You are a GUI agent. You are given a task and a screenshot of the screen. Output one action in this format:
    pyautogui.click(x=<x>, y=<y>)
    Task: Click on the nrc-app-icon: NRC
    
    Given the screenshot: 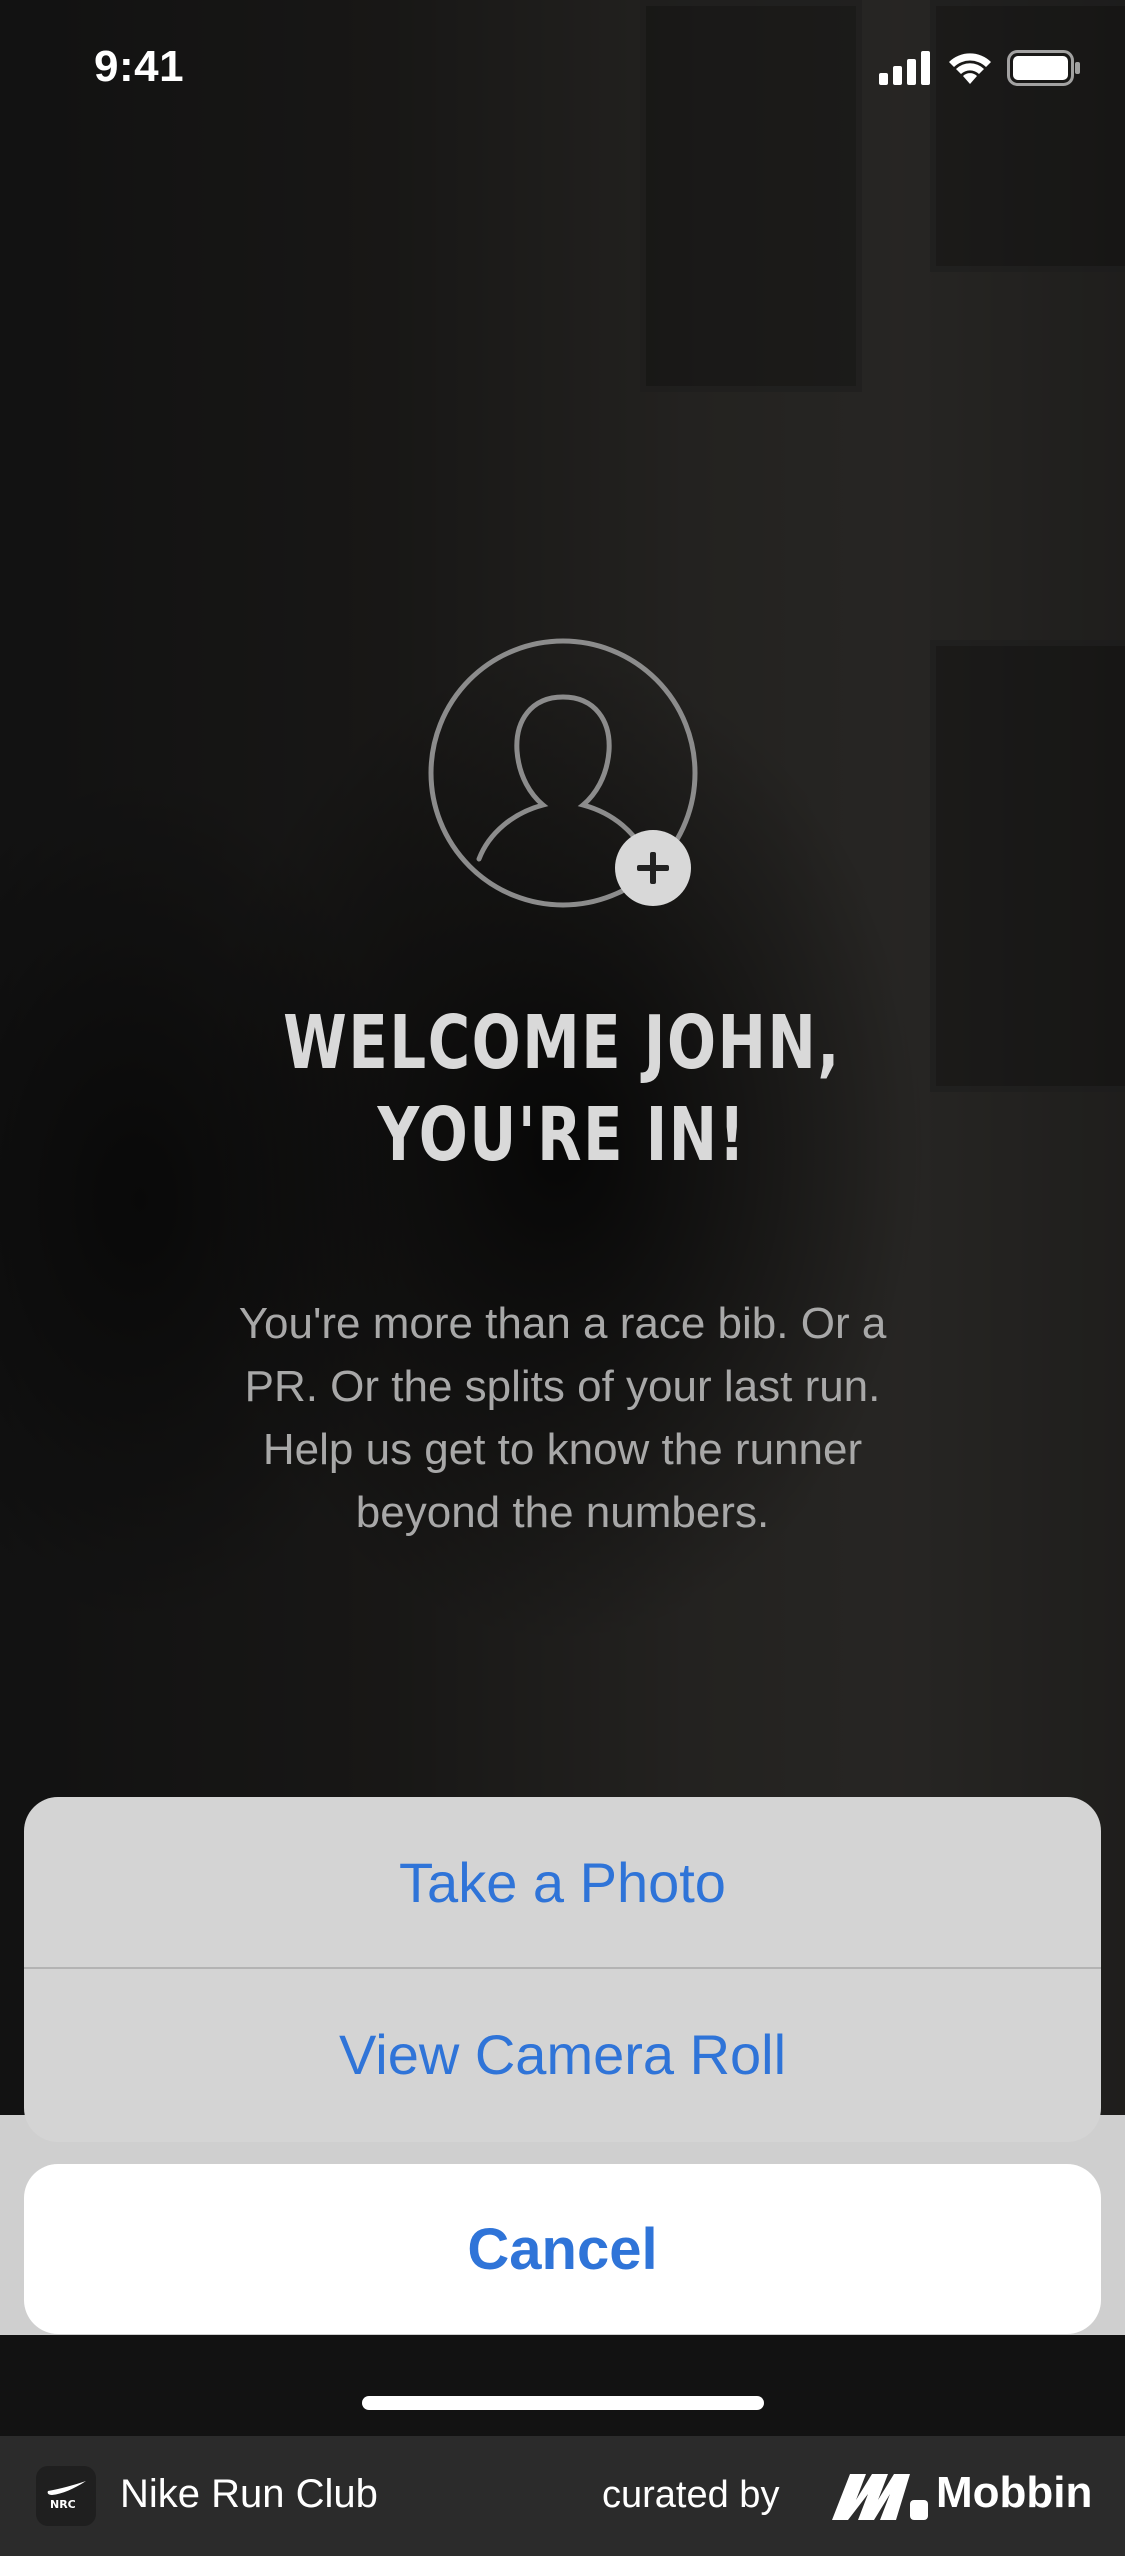 What is the action you would take?
    pyautogui.click(x=66, y=2496)
    